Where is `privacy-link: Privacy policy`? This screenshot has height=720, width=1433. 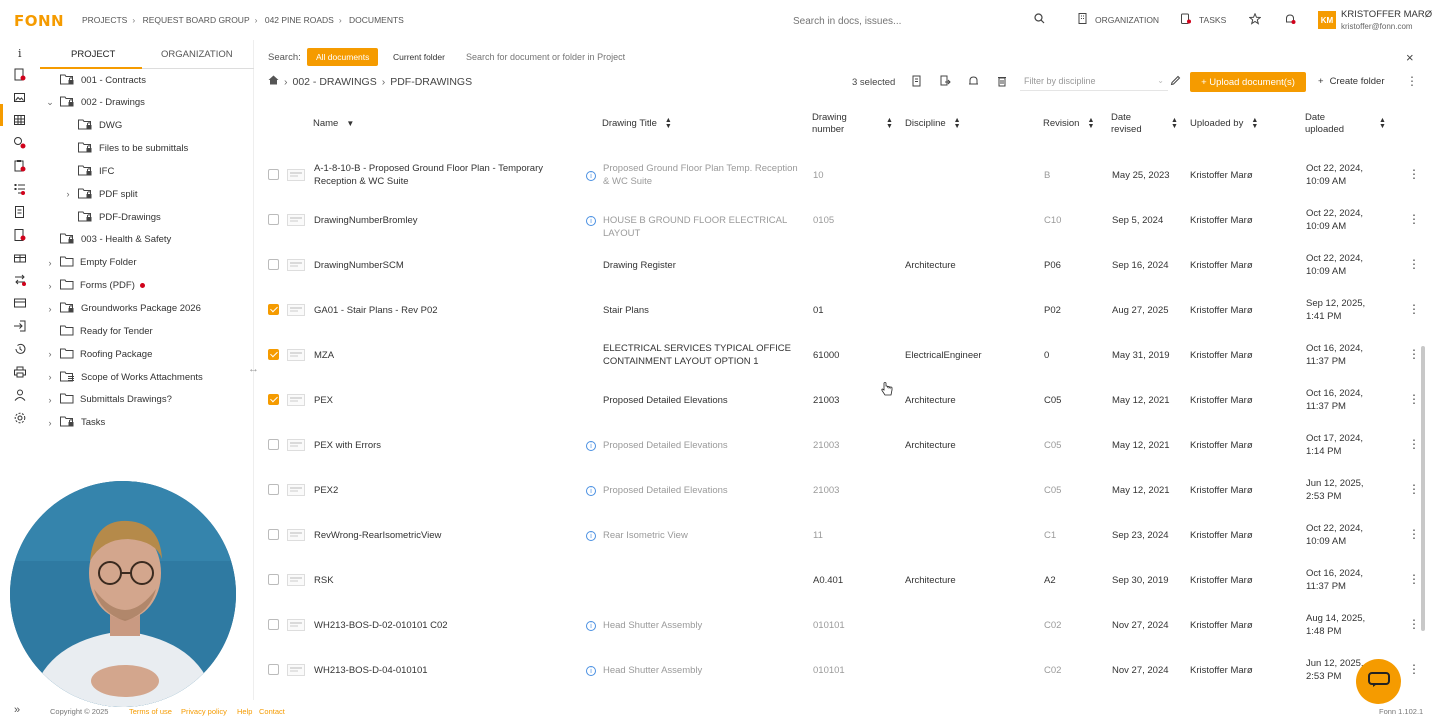 privacy-link: Privacy policy is located at coordinates (204, 711).